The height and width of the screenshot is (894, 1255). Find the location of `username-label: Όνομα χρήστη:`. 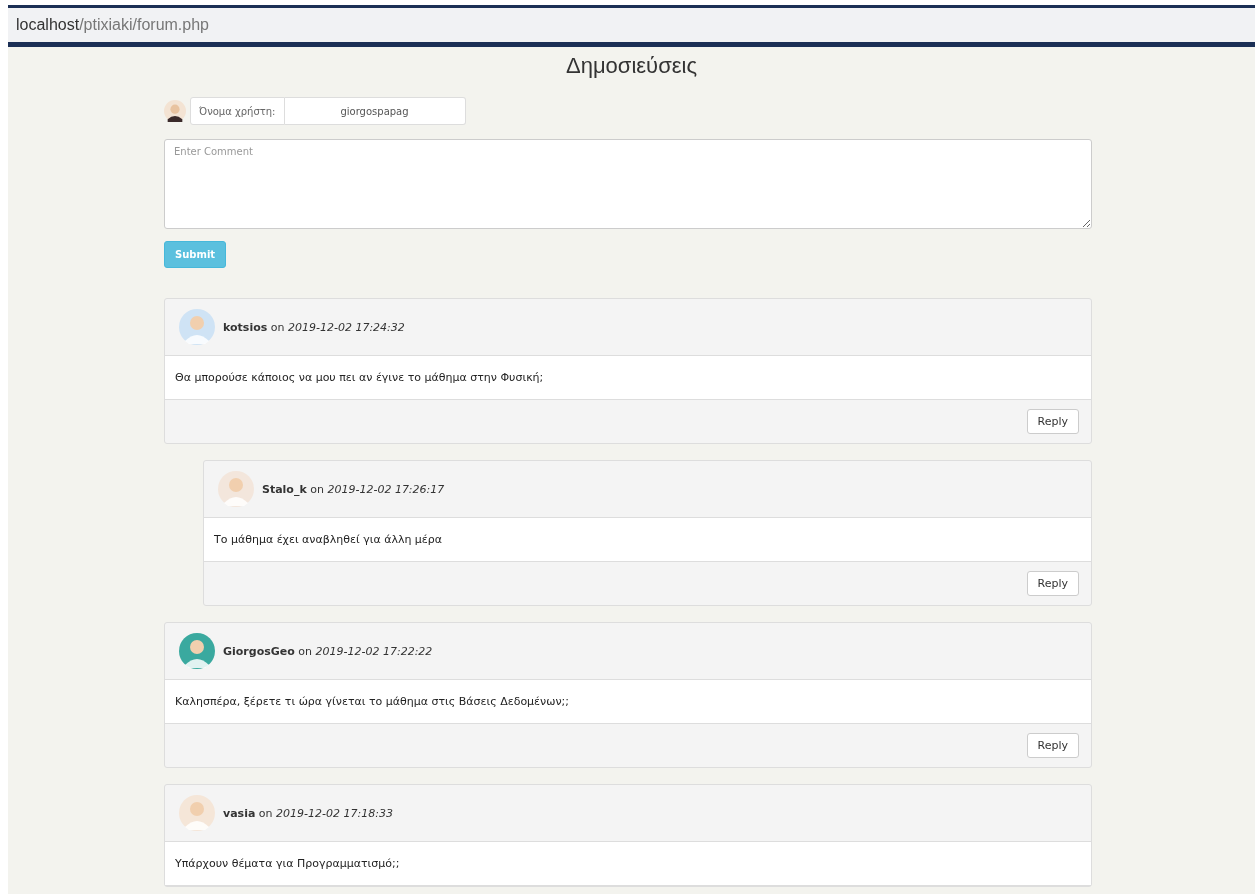

username-label: Όνομα χρήστη: is located at coordinates (237, 111).